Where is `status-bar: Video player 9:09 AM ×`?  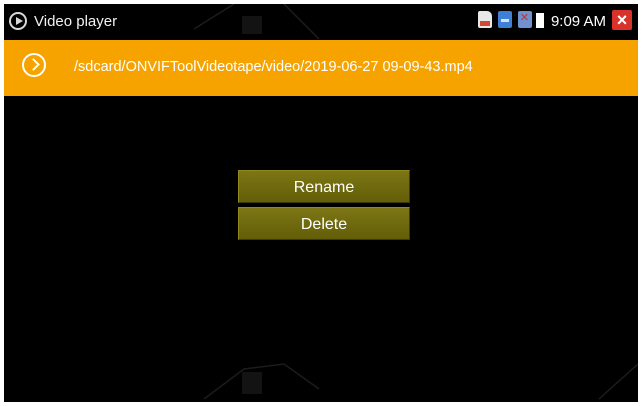
status-bar: Video player 9:09 AM × is located at coordinates (321, 22).